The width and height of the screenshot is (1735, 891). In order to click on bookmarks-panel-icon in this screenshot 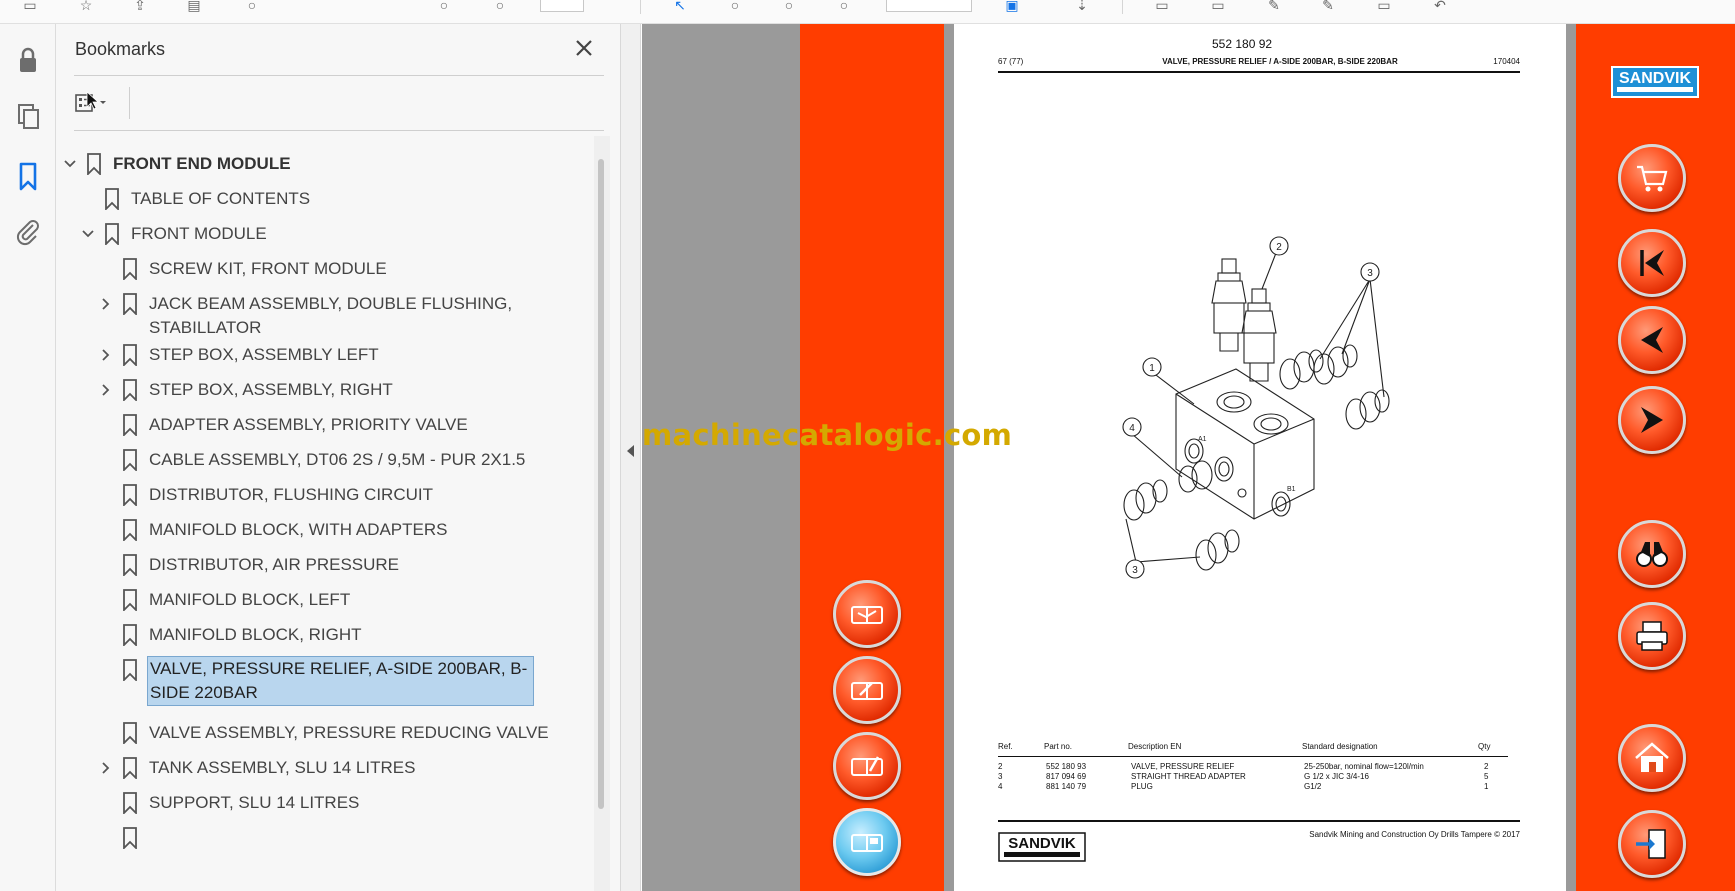, I will do `click(28, 176)`.